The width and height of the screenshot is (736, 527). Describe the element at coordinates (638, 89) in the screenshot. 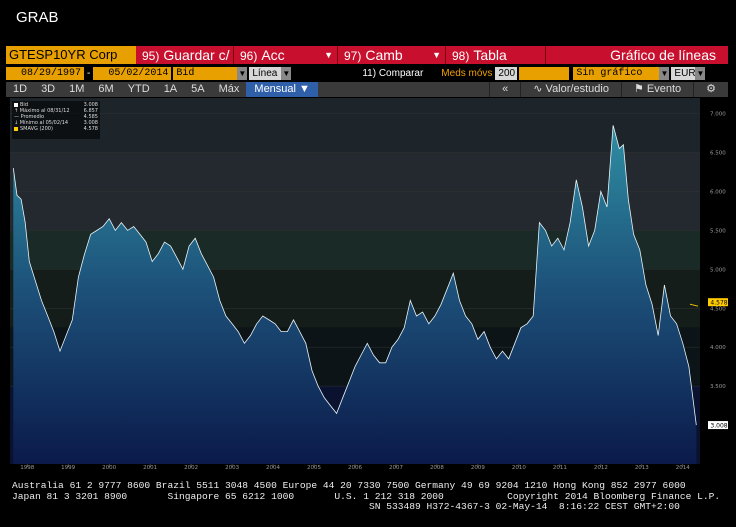

I see `flag-icon: ⚑` at that location.